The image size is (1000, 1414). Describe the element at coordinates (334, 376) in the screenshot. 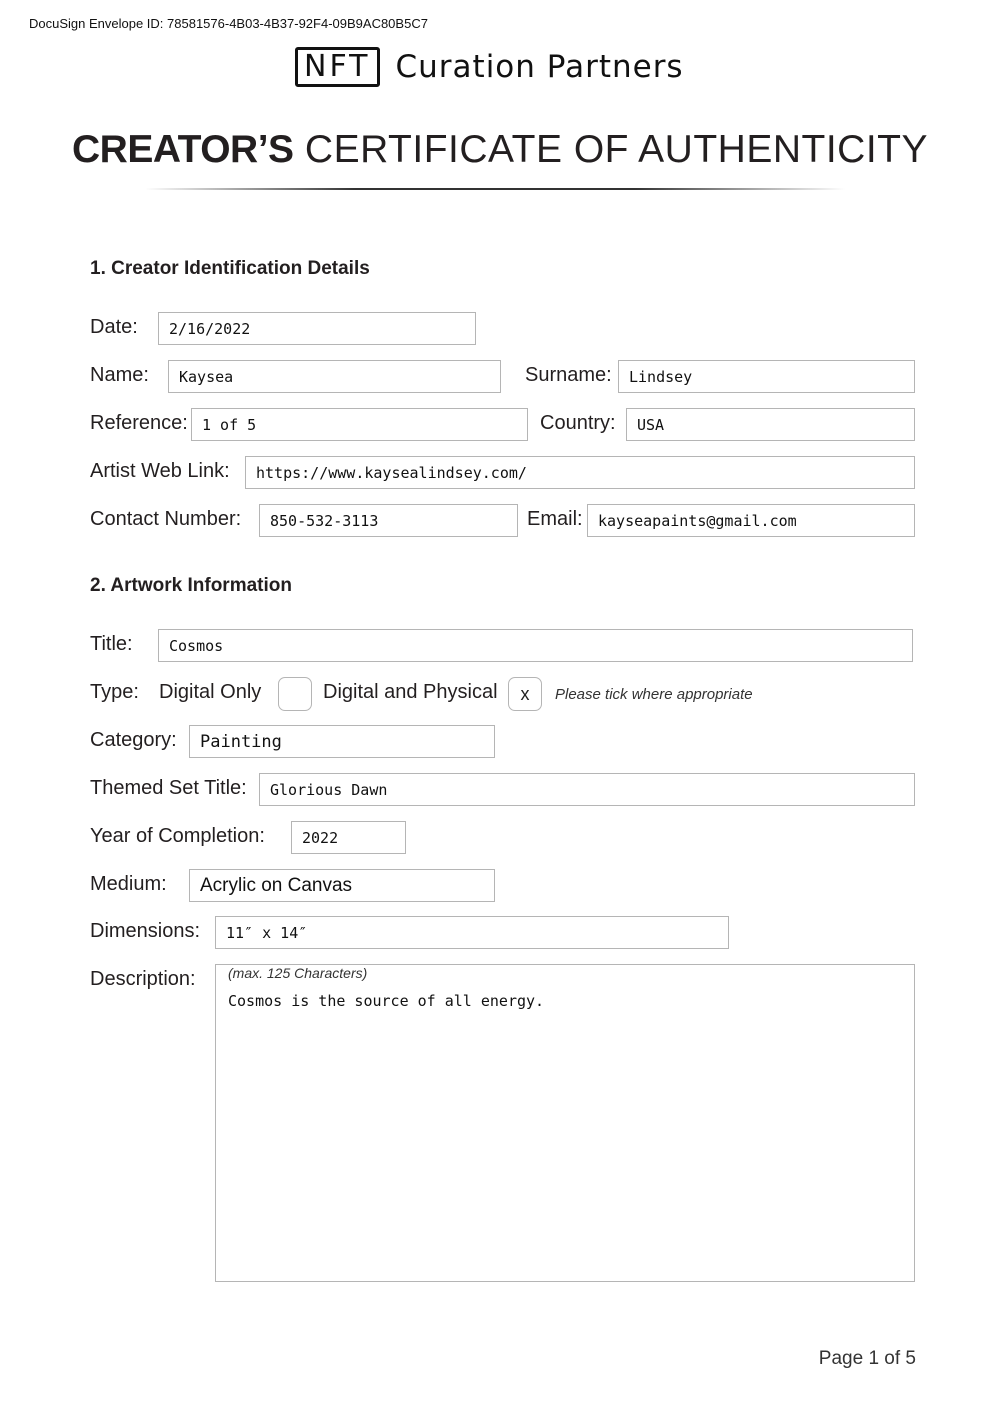

I see `name-field: Kaysea` at that location.